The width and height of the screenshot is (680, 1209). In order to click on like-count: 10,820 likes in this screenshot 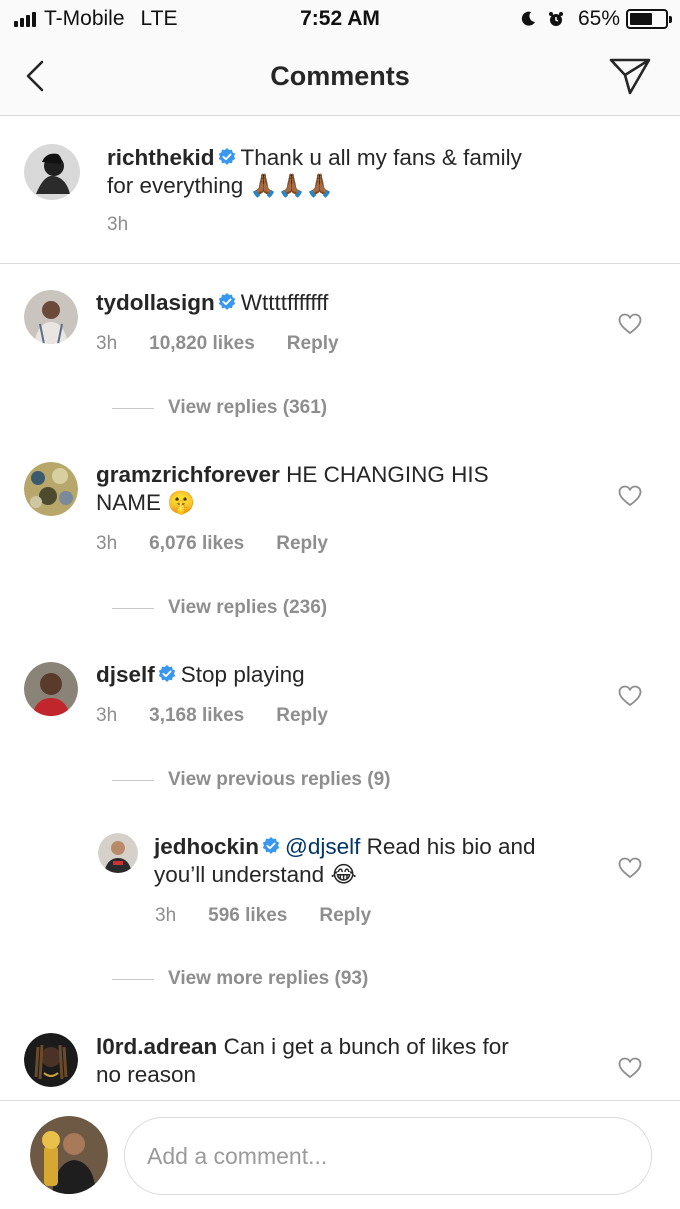, I will do `click(202, 344)`.